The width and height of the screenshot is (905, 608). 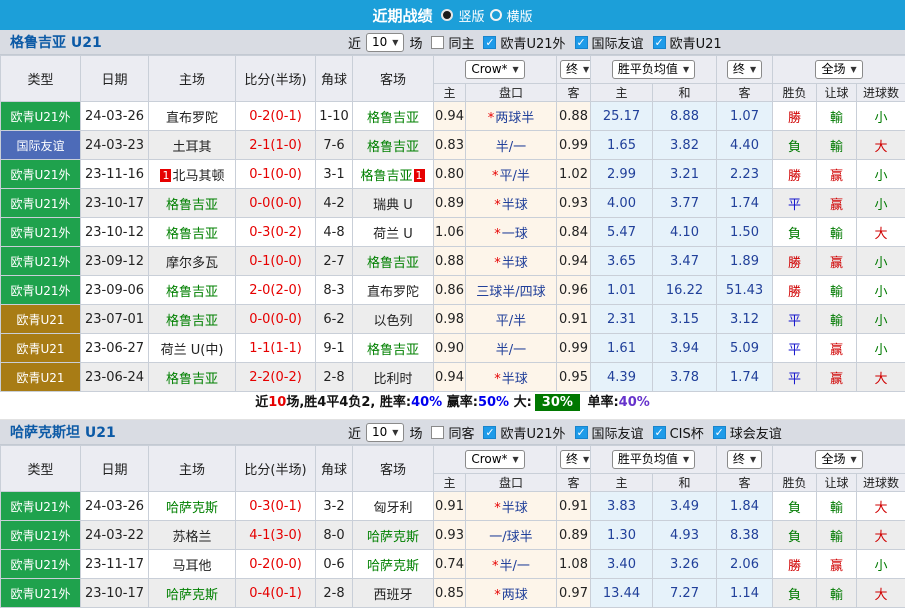 What do you see at coordinates (393, 232) in the screenshot?
I see `away-team: 荷兰 U` at bounding box center [393, 232].